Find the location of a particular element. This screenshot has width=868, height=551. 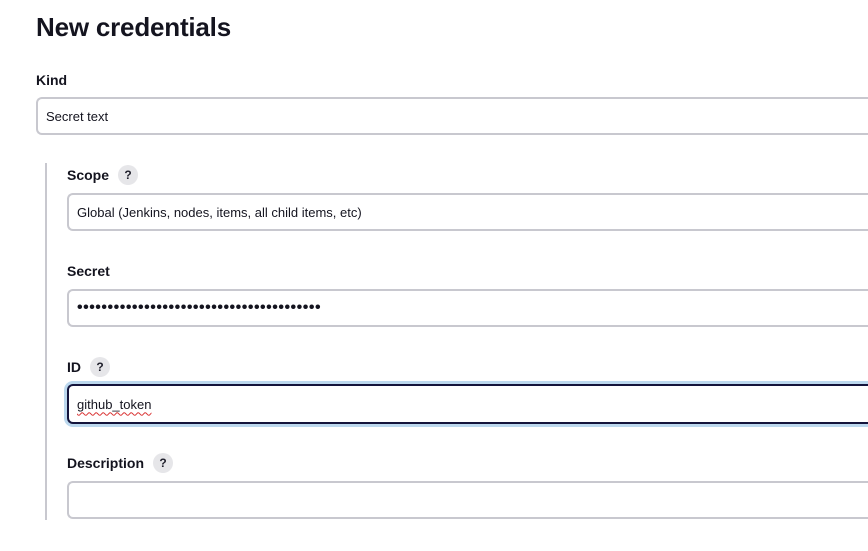

kind-label: Kind is located at coordinates (51, 80).